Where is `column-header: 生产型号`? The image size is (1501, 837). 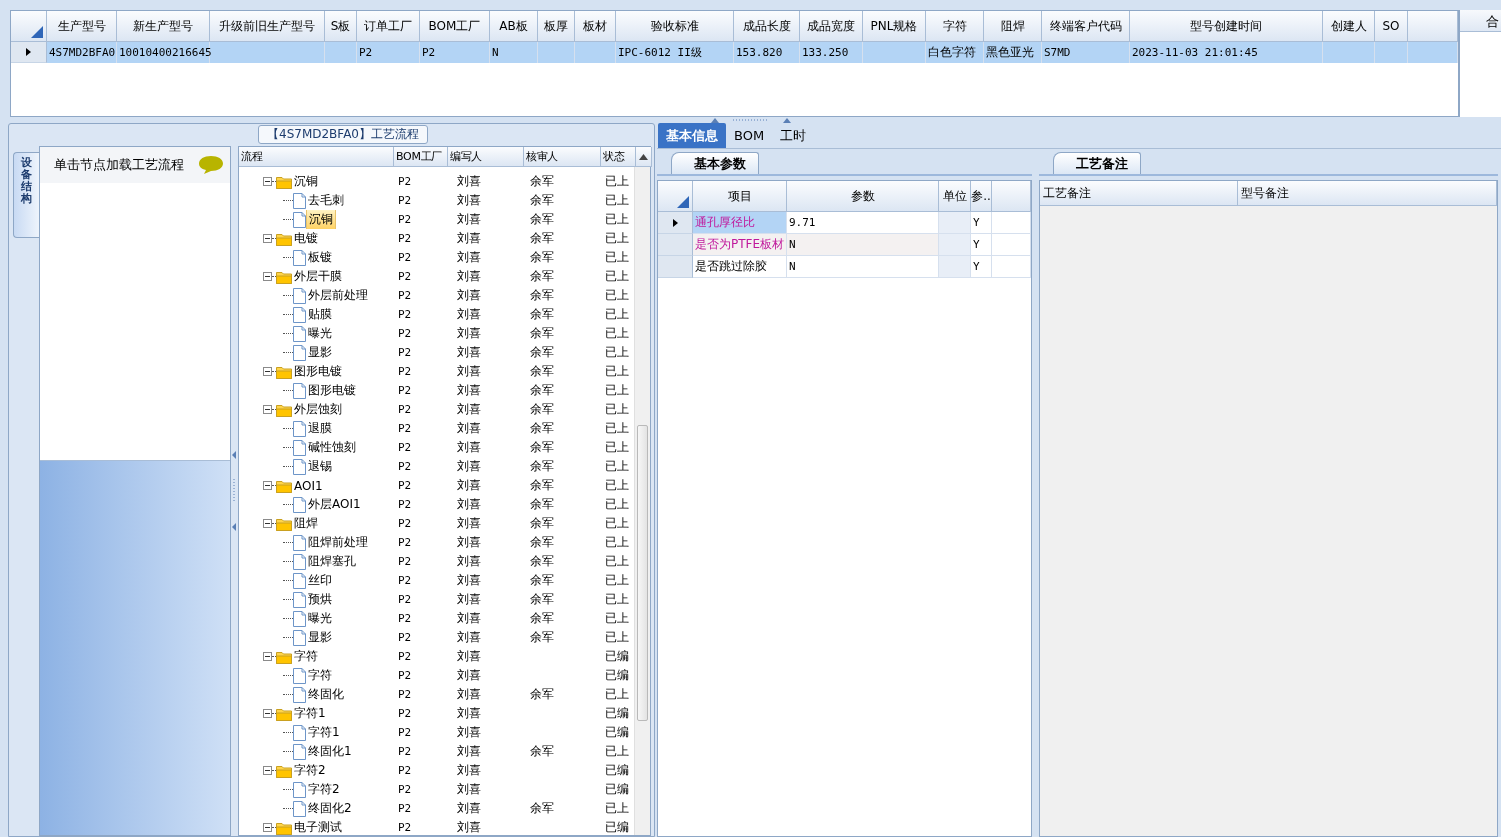
column-header: 生产型号 is located at coordinates (82, 26).